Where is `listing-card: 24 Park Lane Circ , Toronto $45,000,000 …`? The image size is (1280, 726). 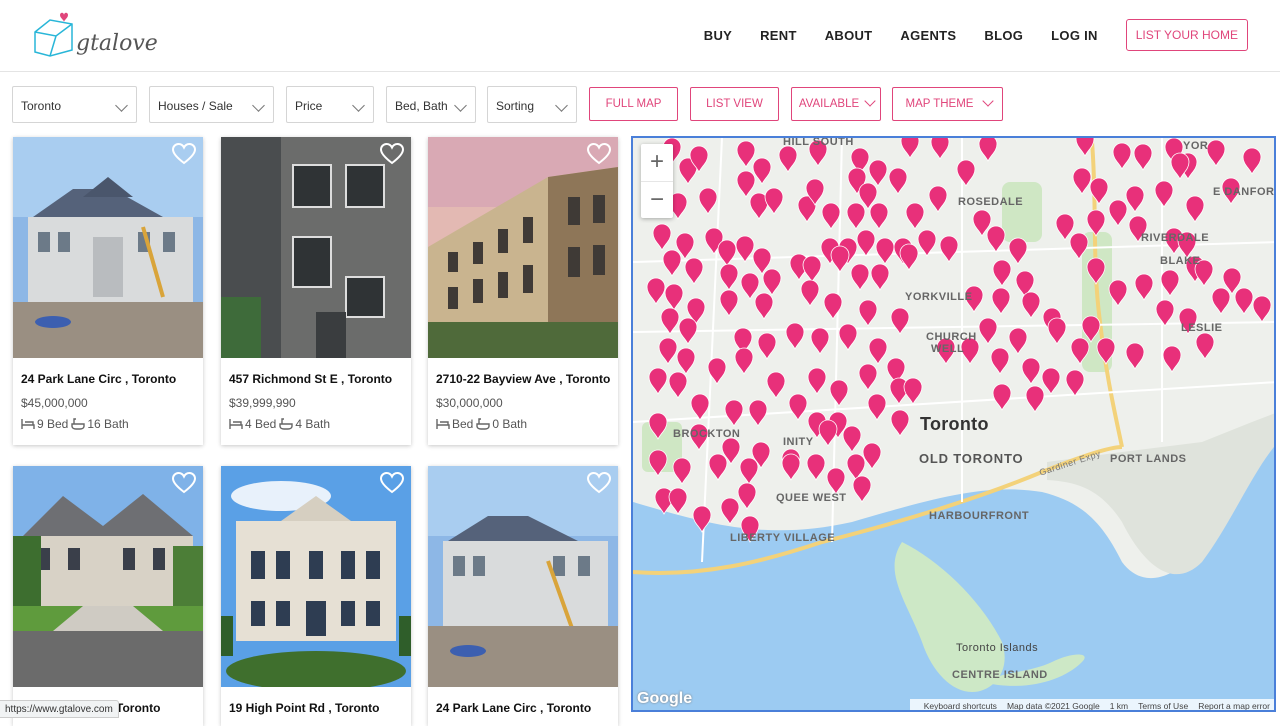
listing-card: 24 Park Lane Circ , Toronto $45,000,000 … is located at coordinates (108, 291).